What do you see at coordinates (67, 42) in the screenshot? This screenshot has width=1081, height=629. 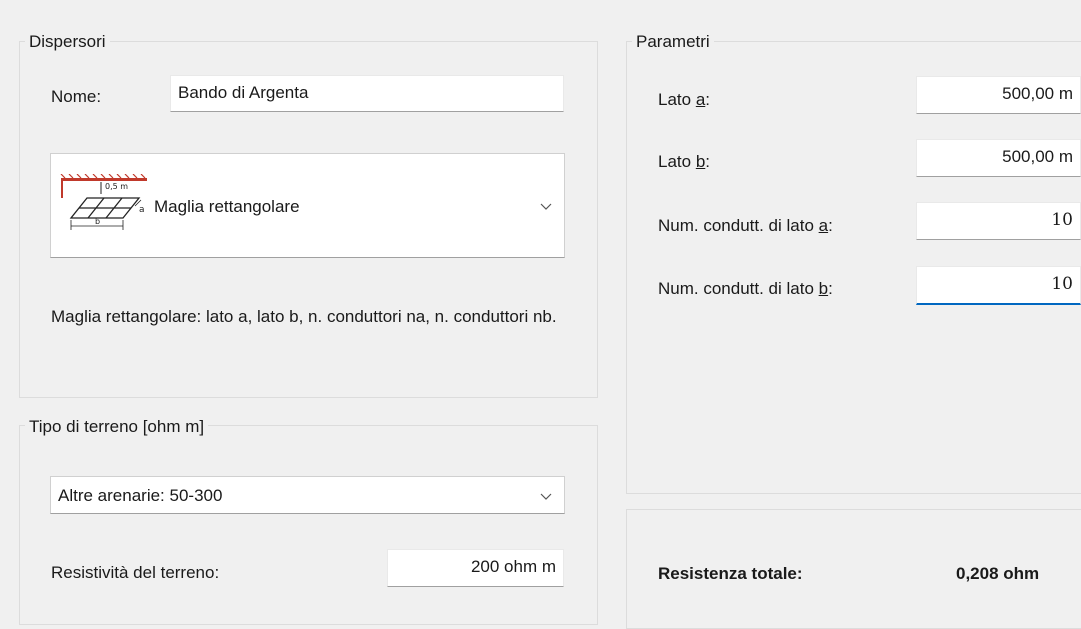 I see `dispersori-legend: Dispersori` at bounding box center [67, 42].